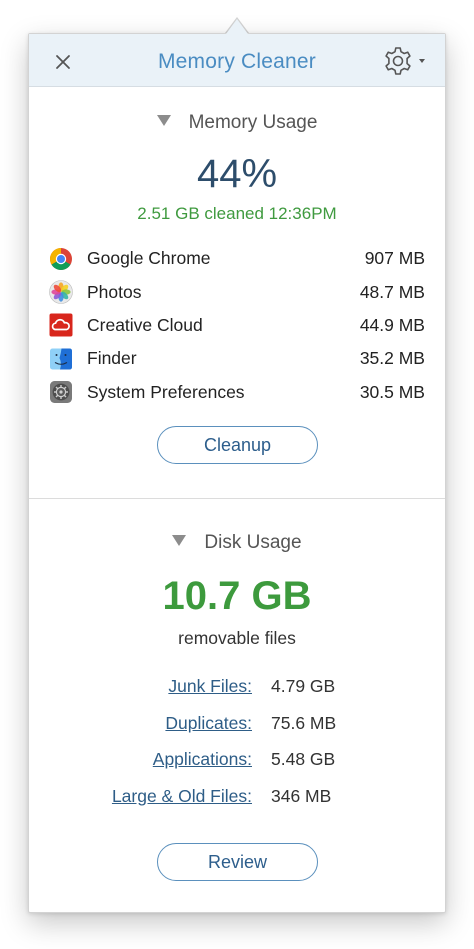 The width and height of the screenshot is (474, 949). What do you see at coordinates (210, 686) in the screenshot?
I see `junk-files-link: Junk Files:` at bounding box center [210, 686].